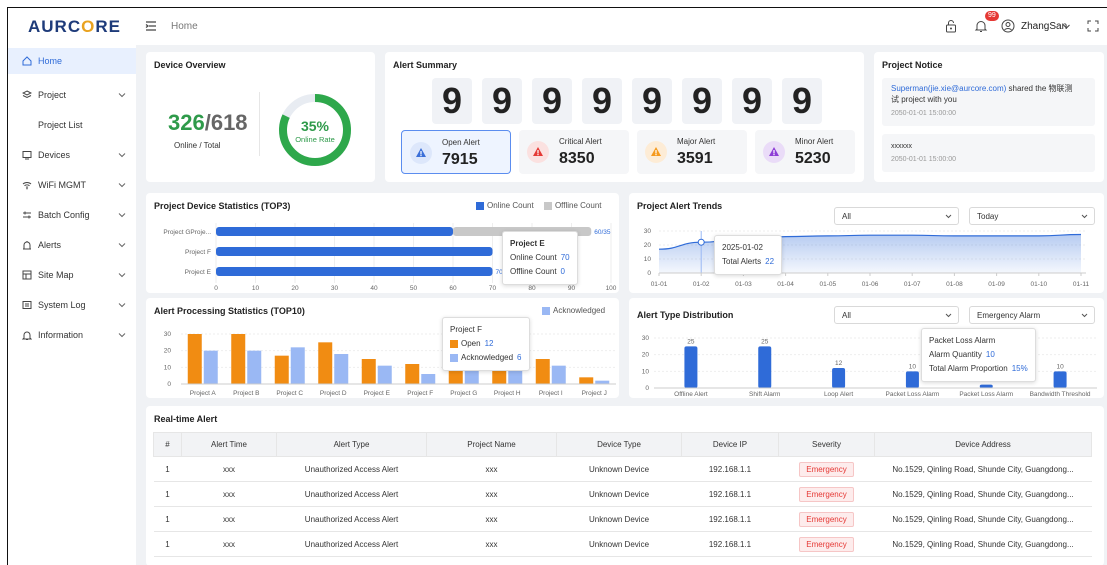 This screenshot has height=565, width=1107. I want to click on cell-alert-time: xxx, so click(229, 519).